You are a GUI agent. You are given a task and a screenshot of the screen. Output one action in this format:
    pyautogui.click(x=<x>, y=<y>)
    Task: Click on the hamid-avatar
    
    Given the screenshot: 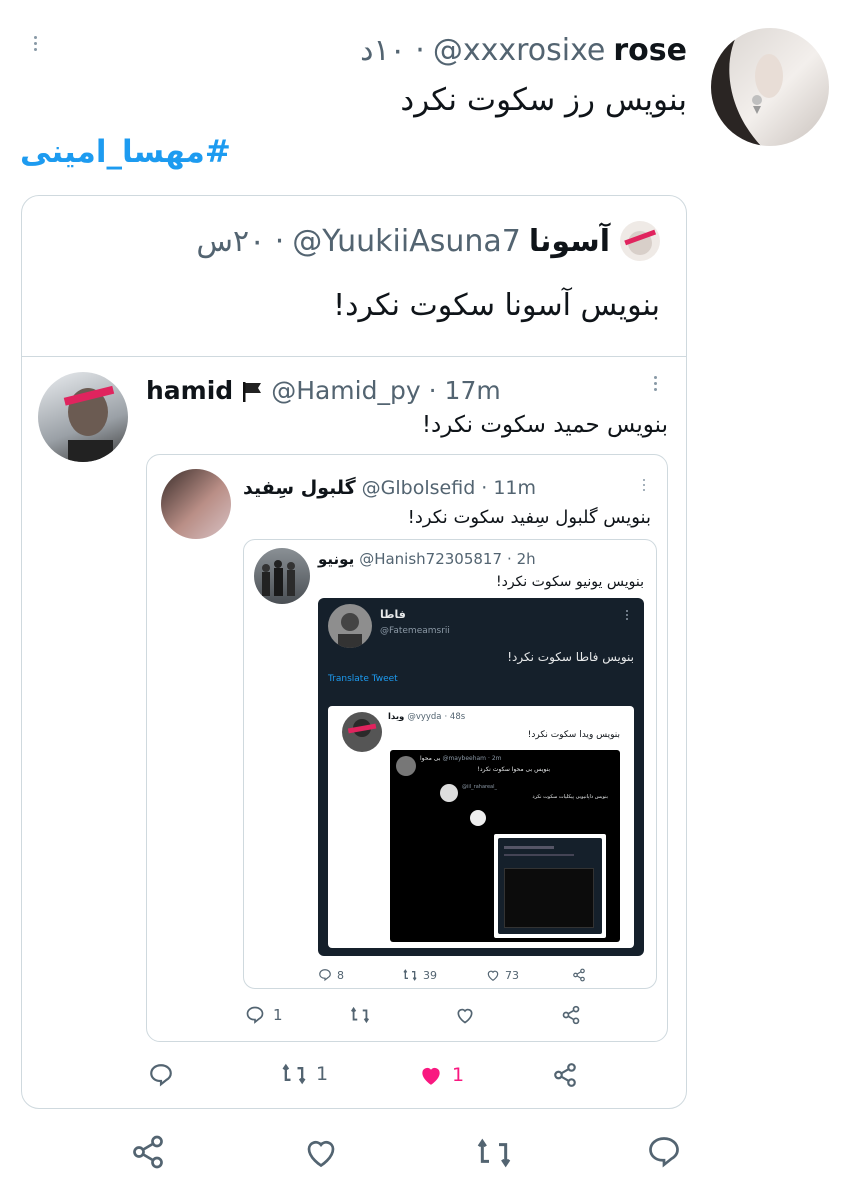 What is the action you would take?
    pyautogui.click(x=83, y=417)
    